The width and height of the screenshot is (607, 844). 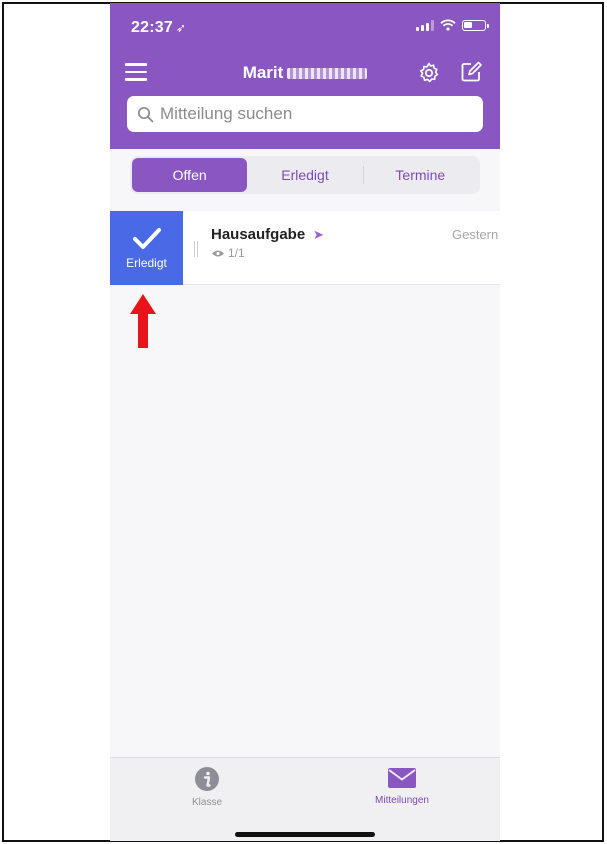 I want to click on search-bar, so click(x=305, y=114).